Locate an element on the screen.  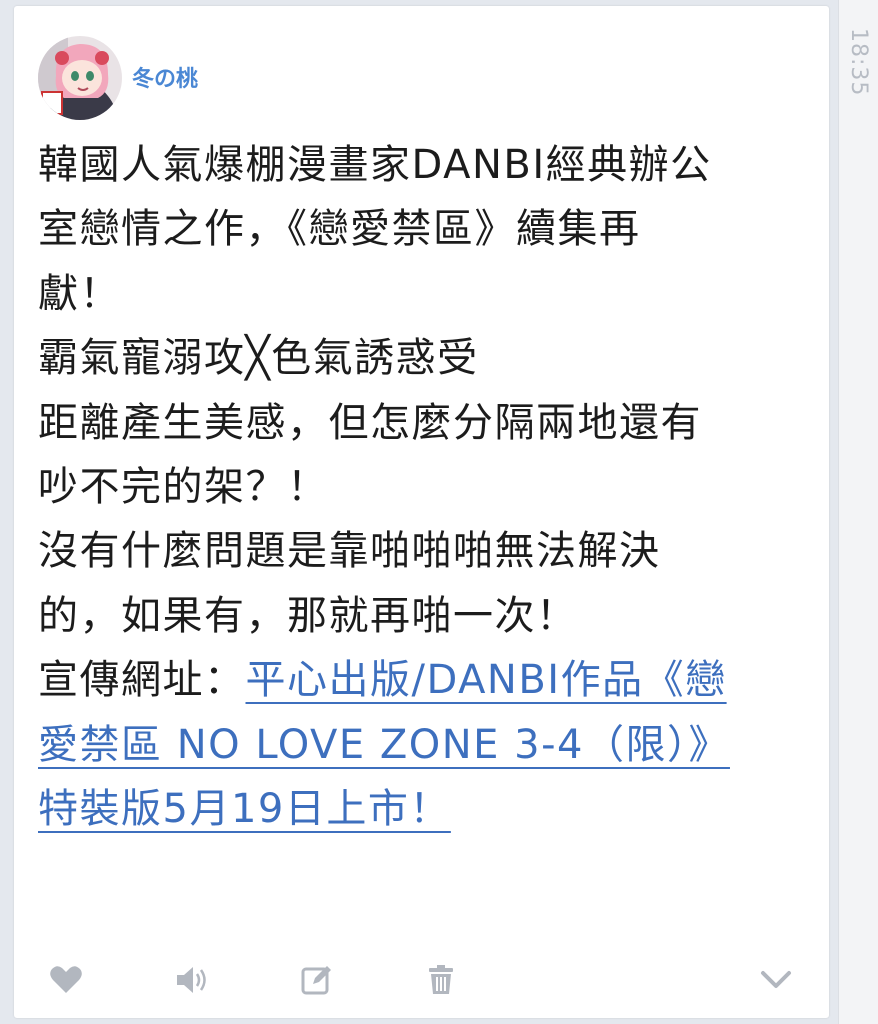
promo-line: 宣傳網址：平心出版/DANBI作品《戀 is located at coordinates (423, 680).